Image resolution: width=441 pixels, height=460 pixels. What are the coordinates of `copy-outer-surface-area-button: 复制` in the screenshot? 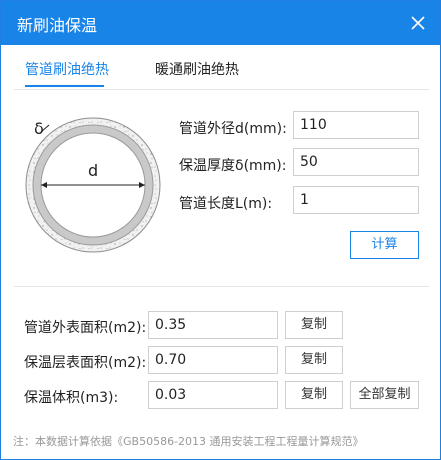 It's located at (314, 325).